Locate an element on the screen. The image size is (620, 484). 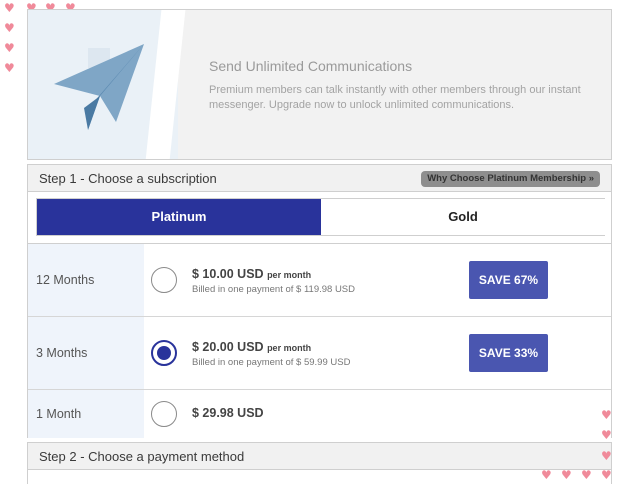
step1-title: Step 1 - Choose a subscription is located at coordinates (128, 178).